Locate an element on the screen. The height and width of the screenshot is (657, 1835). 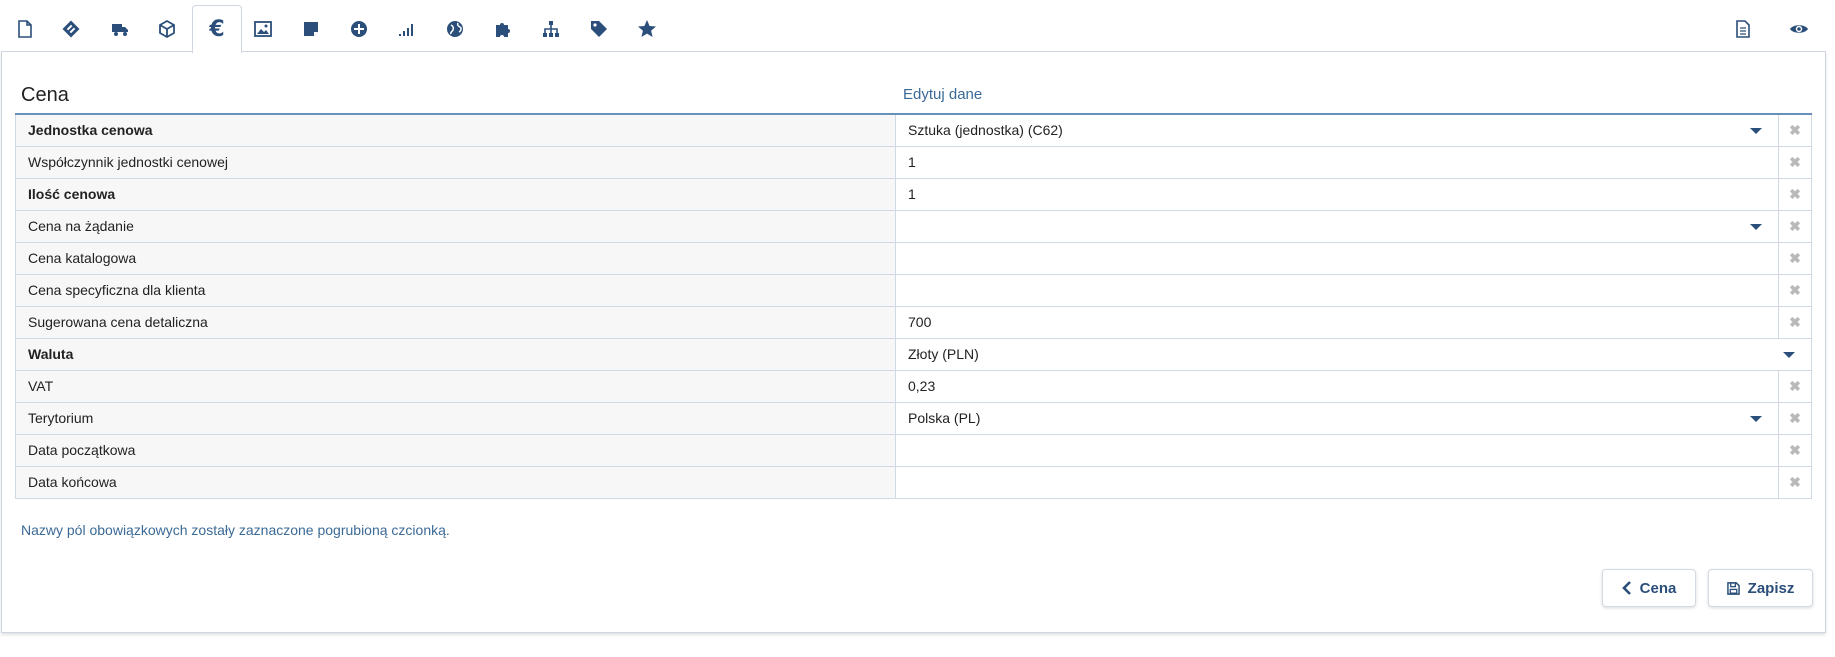
field-row-end-date: Data końcowa ✖ is located at coordinates (913, 483).